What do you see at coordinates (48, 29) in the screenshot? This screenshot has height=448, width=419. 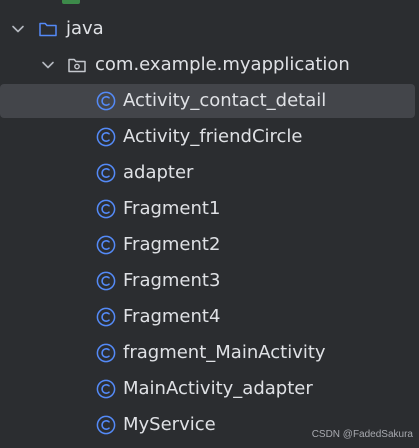 I see `folder-icon` at bounding box center [48, 29].